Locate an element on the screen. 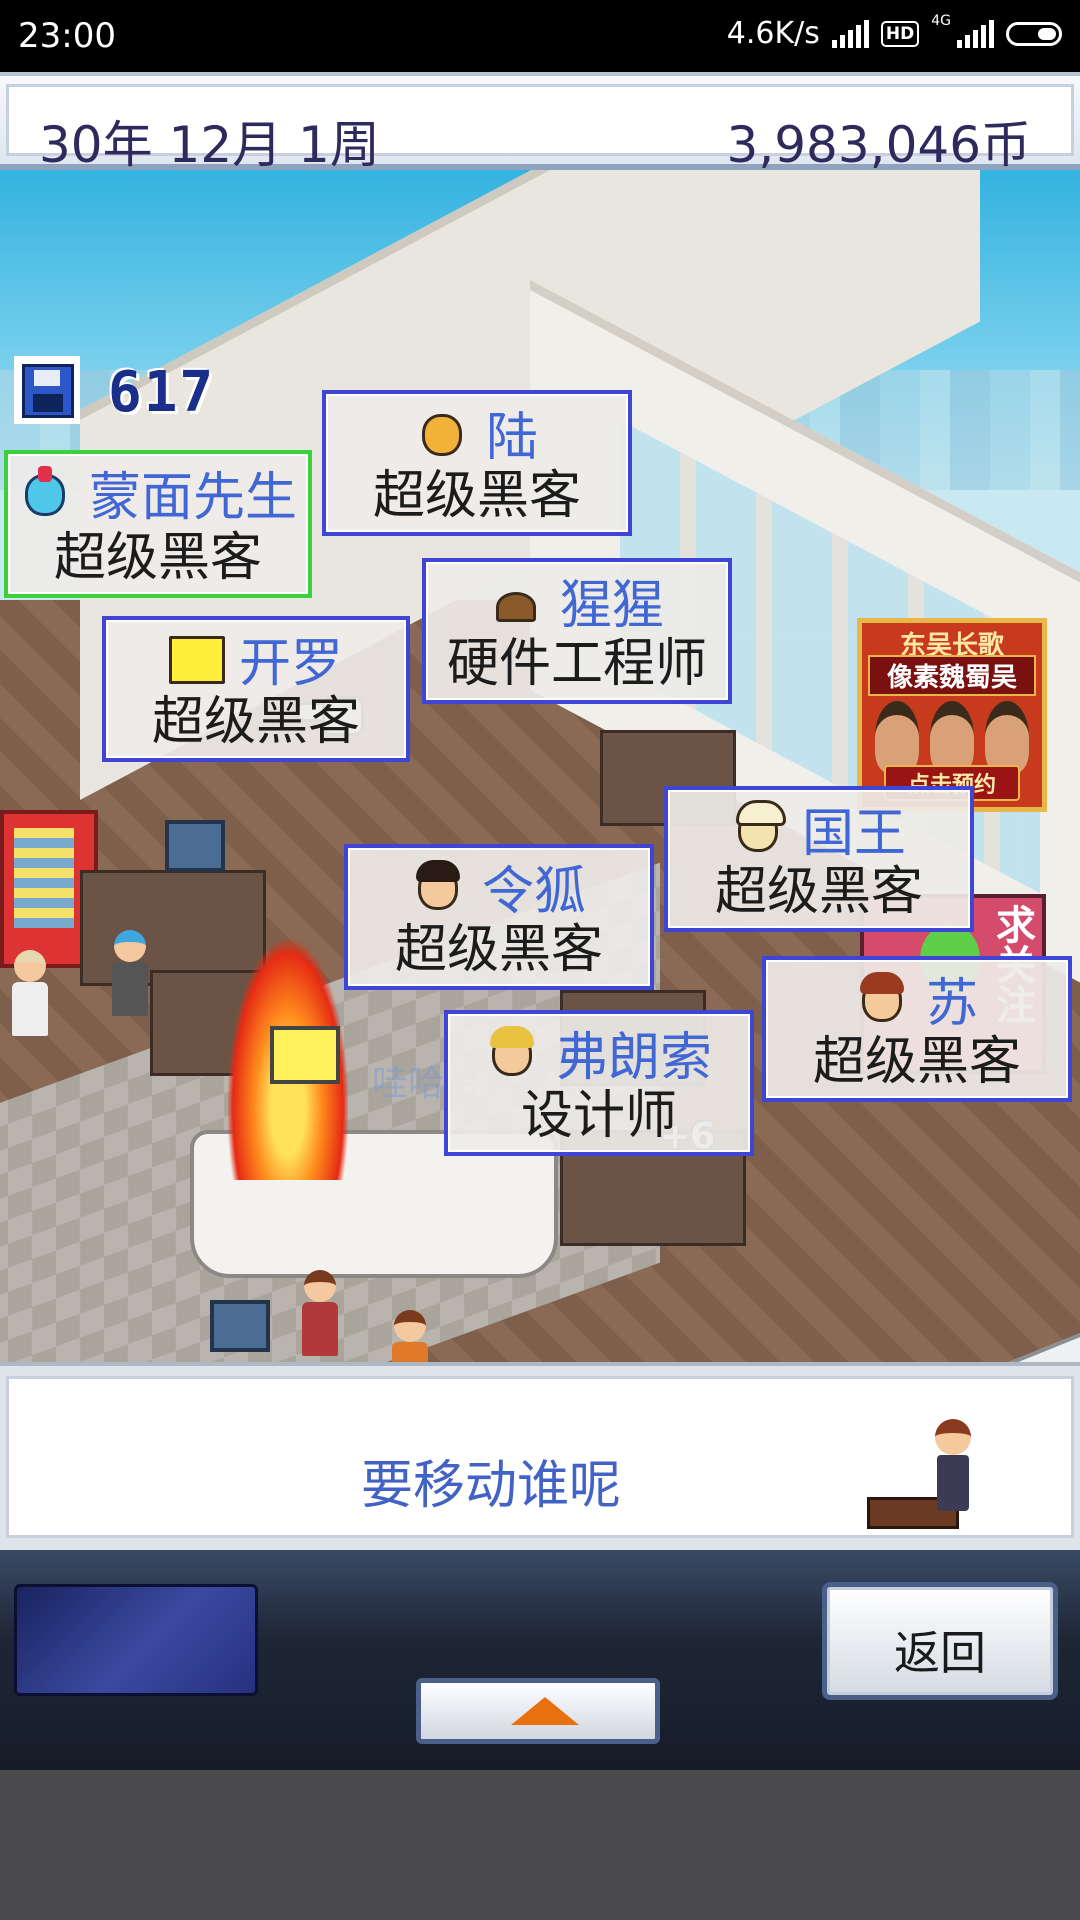  left-menu-slot is located at coordinates (136, 1640).